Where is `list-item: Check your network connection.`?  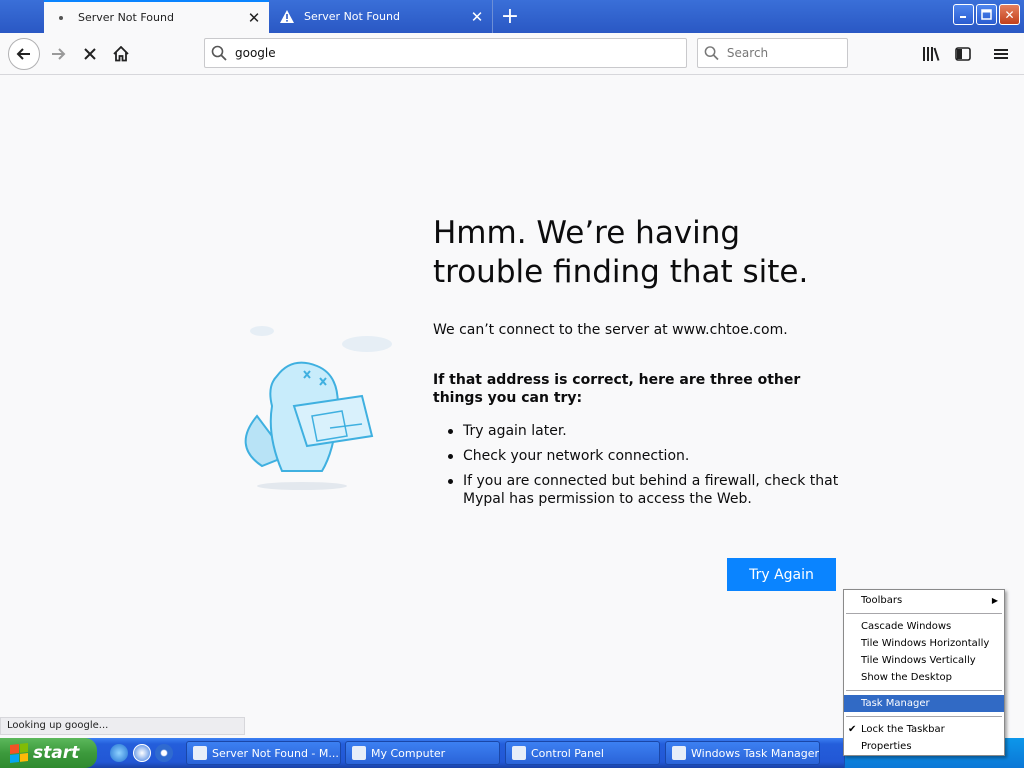
list-item: Check your network connection. is located at coordinates (645, 456).